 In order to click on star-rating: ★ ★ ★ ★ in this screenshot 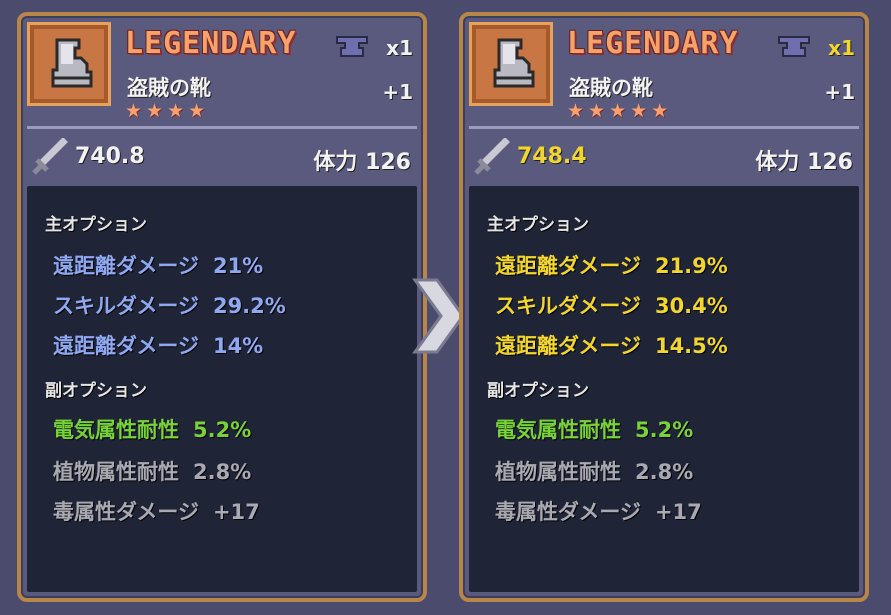, I will do `click(165, 111)`.